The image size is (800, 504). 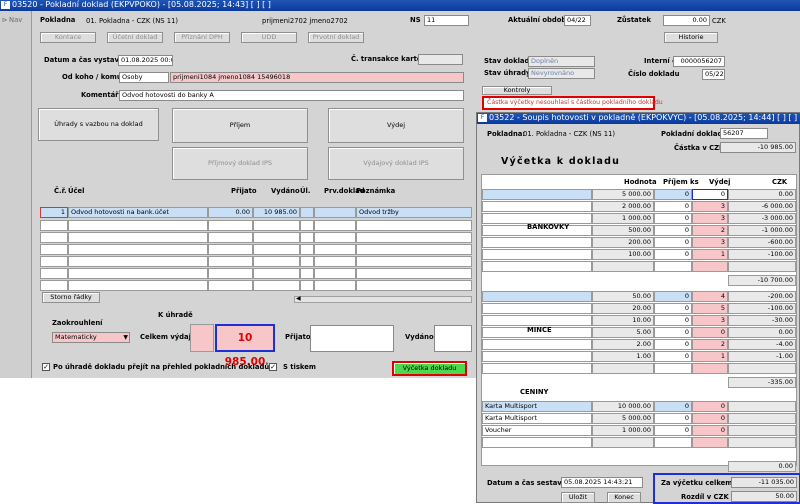 I want to click on denom-row: 20.00 0 5 -100.00, so click(x=640, y=308).